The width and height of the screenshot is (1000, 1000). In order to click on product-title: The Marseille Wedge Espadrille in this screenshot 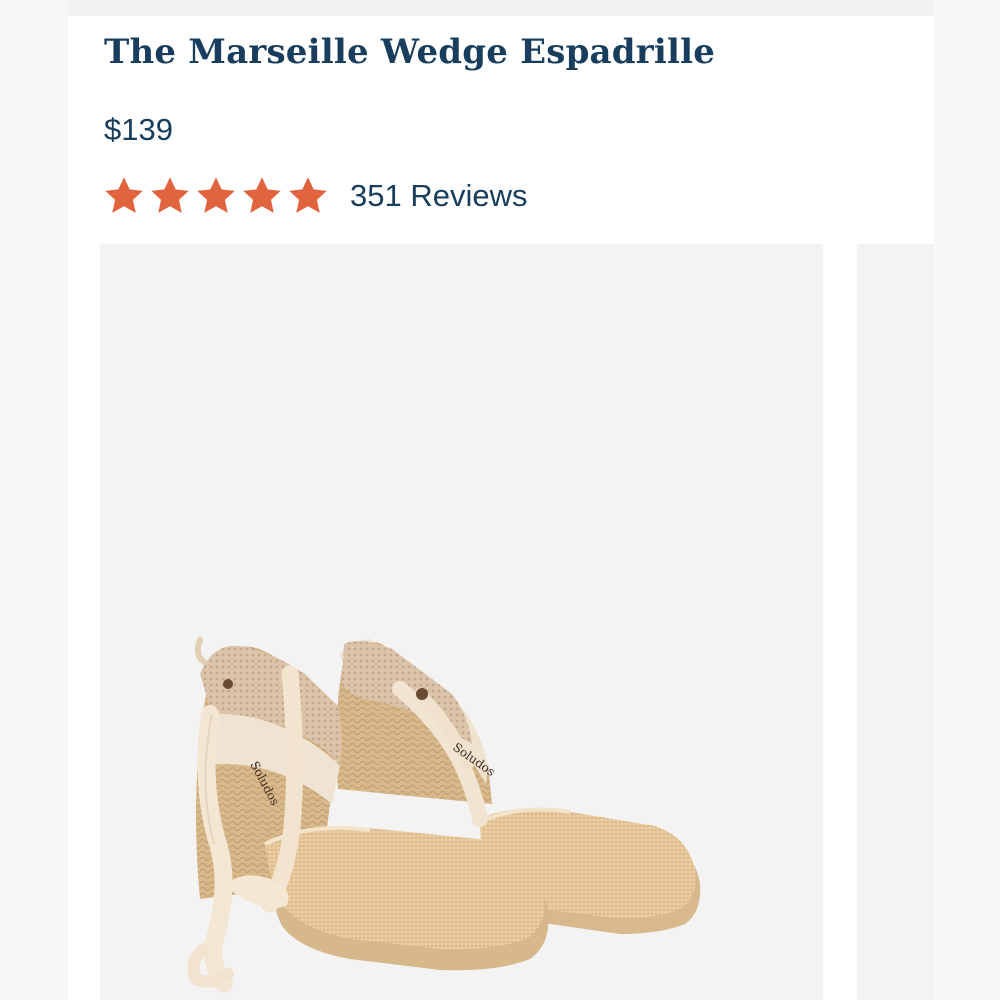, I will do `click(410, 52)`.